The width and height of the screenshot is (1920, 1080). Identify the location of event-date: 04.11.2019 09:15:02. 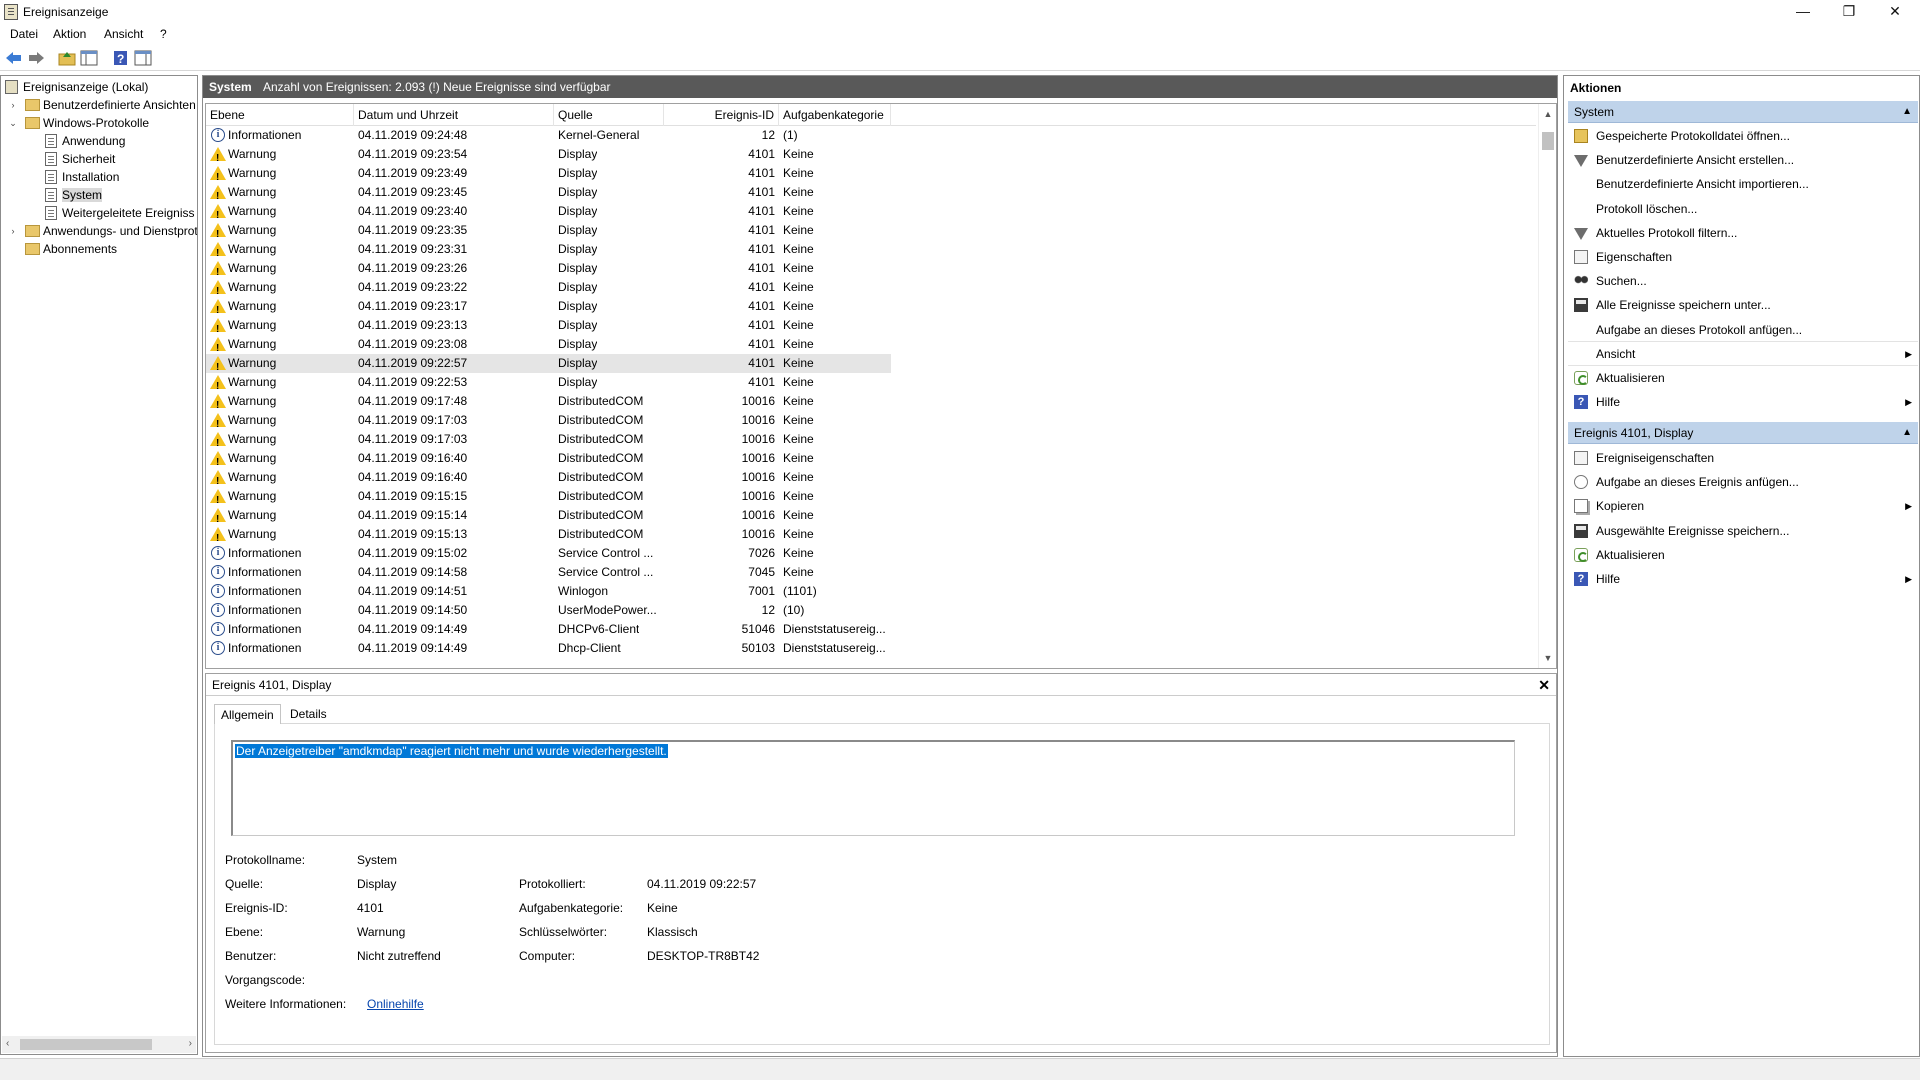
(413, 553).